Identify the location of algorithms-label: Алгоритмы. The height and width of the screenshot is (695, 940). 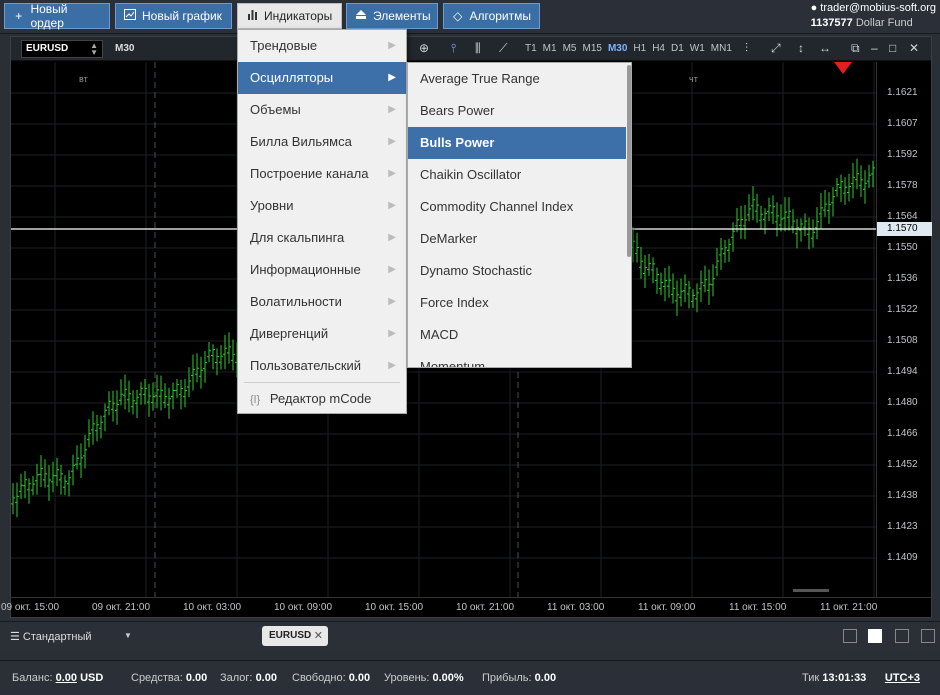
(500, 16).